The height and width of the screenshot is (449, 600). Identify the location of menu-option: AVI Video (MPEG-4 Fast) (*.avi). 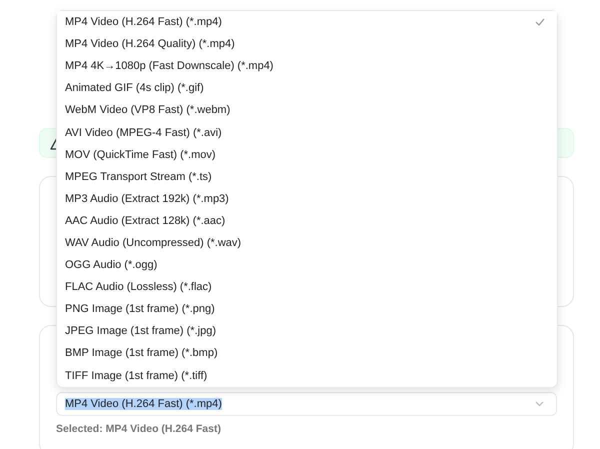
(307, 132).